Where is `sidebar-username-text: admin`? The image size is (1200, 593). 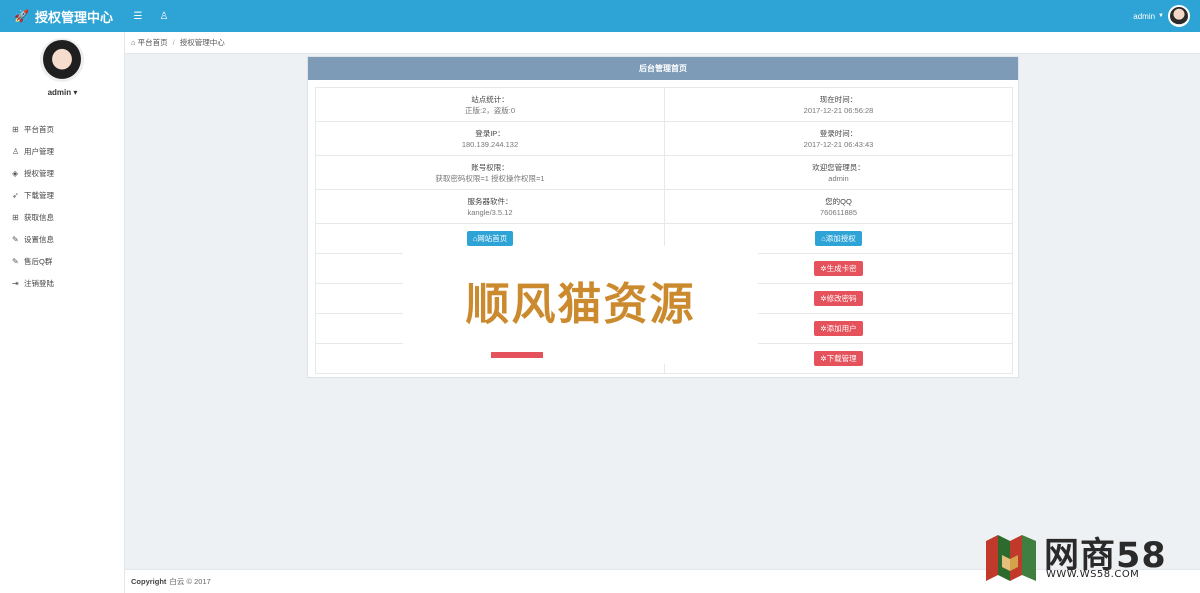 sidebar-username-text: admin is located at coordinates (60, 92).